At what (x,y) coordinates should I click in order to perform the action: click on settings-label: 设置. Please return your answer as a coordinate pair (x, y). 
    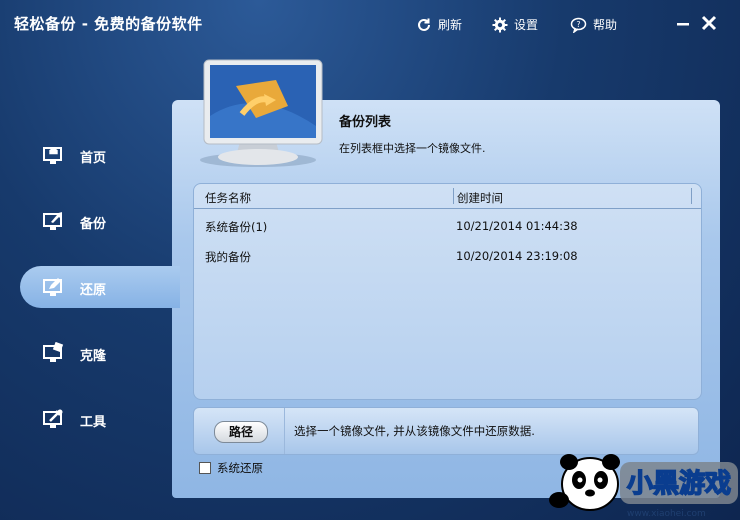
    Looking at the image, I should click on (526, 25).